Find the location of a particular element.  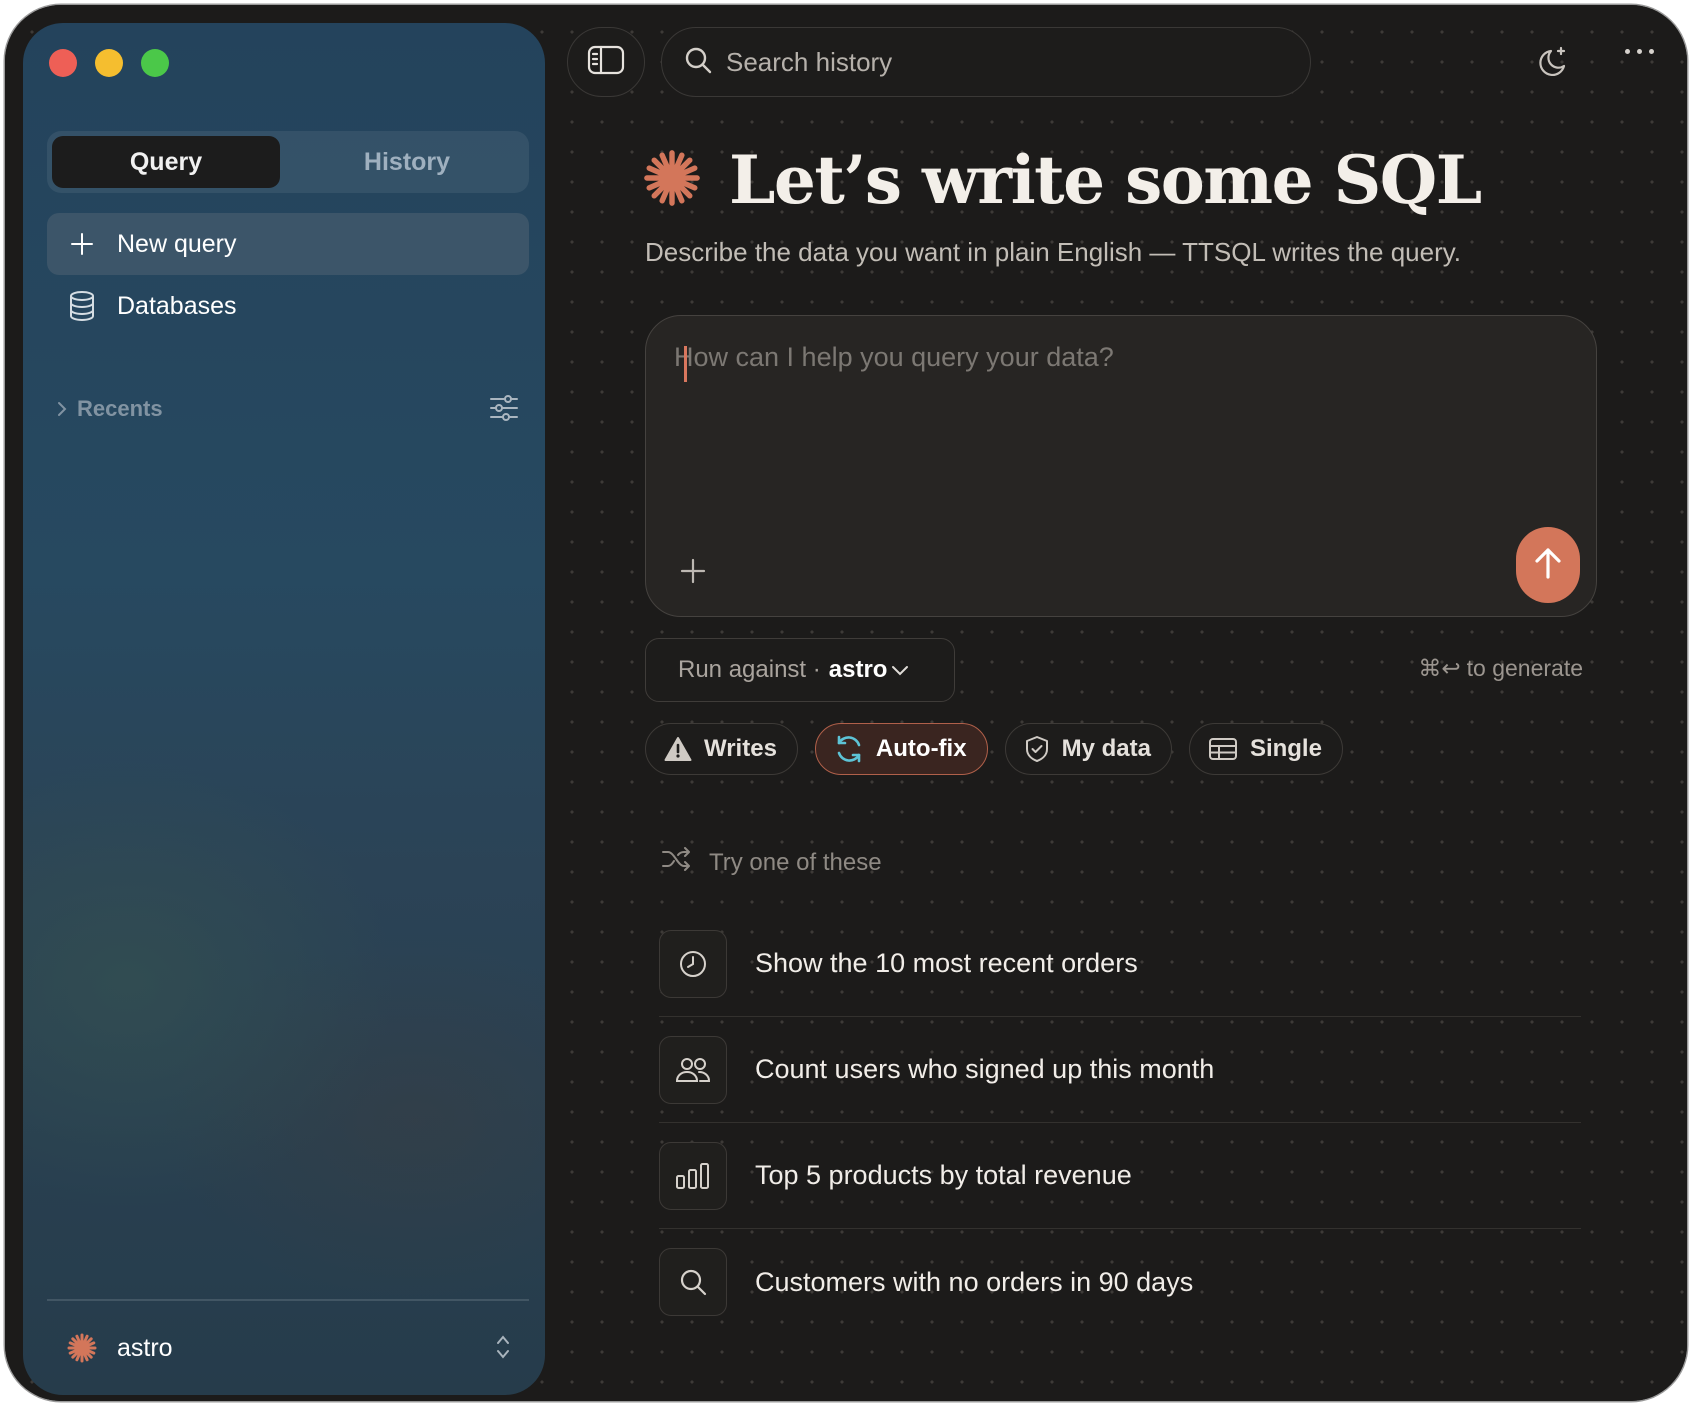

sidebar-toggle-icon is located at coordinates (606, 62).